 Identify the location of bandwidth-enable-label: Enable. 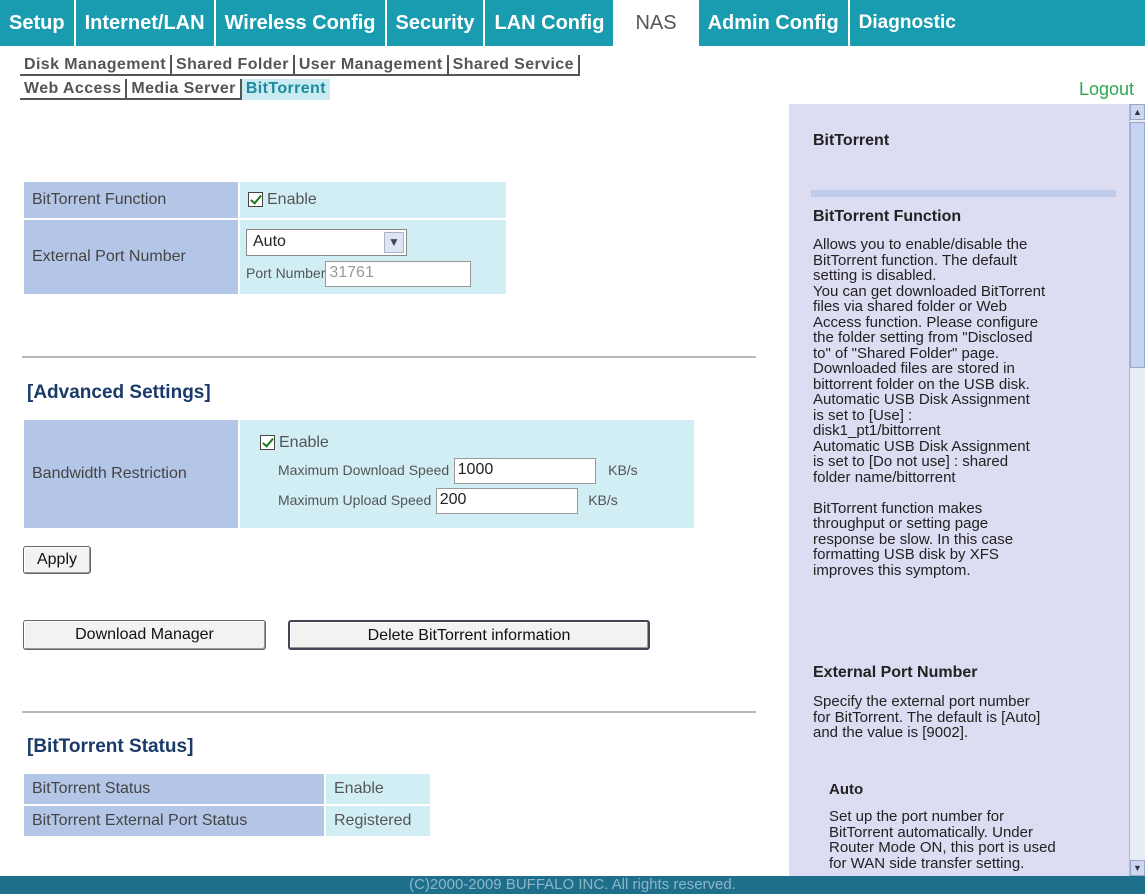
(304, 442).